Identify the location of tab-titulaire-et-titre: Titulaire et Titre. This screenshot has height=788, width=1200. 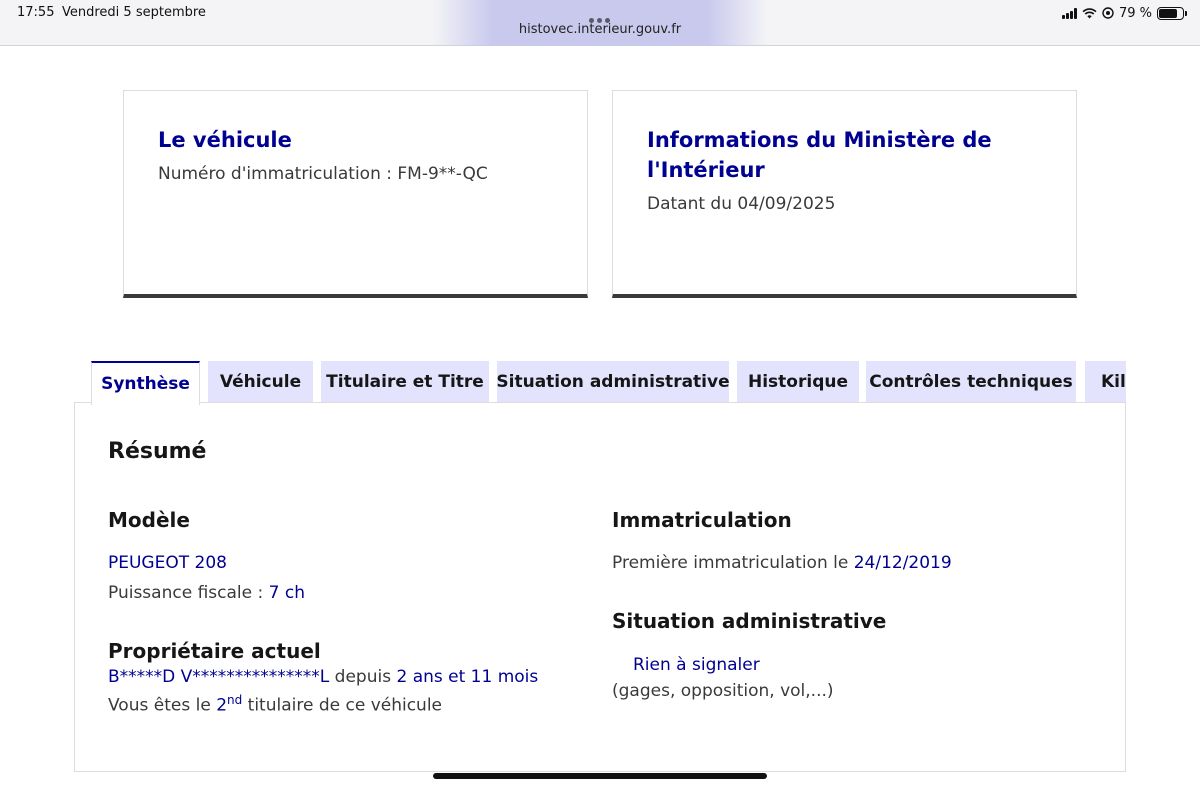
(405, 382).